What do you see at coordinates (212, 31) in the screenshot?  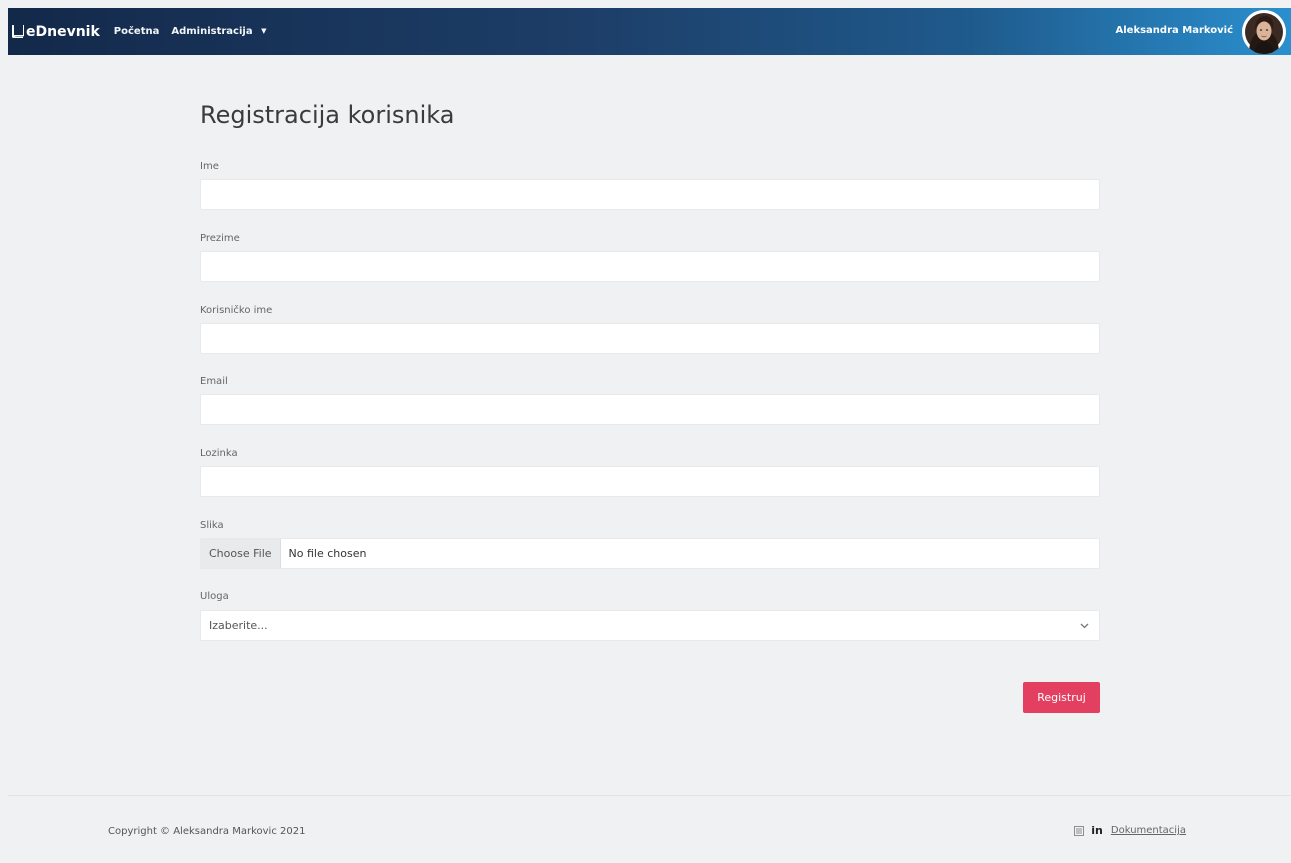 I see `nav-link-administracija-label: Administracija` at bounding box center [212, 31].